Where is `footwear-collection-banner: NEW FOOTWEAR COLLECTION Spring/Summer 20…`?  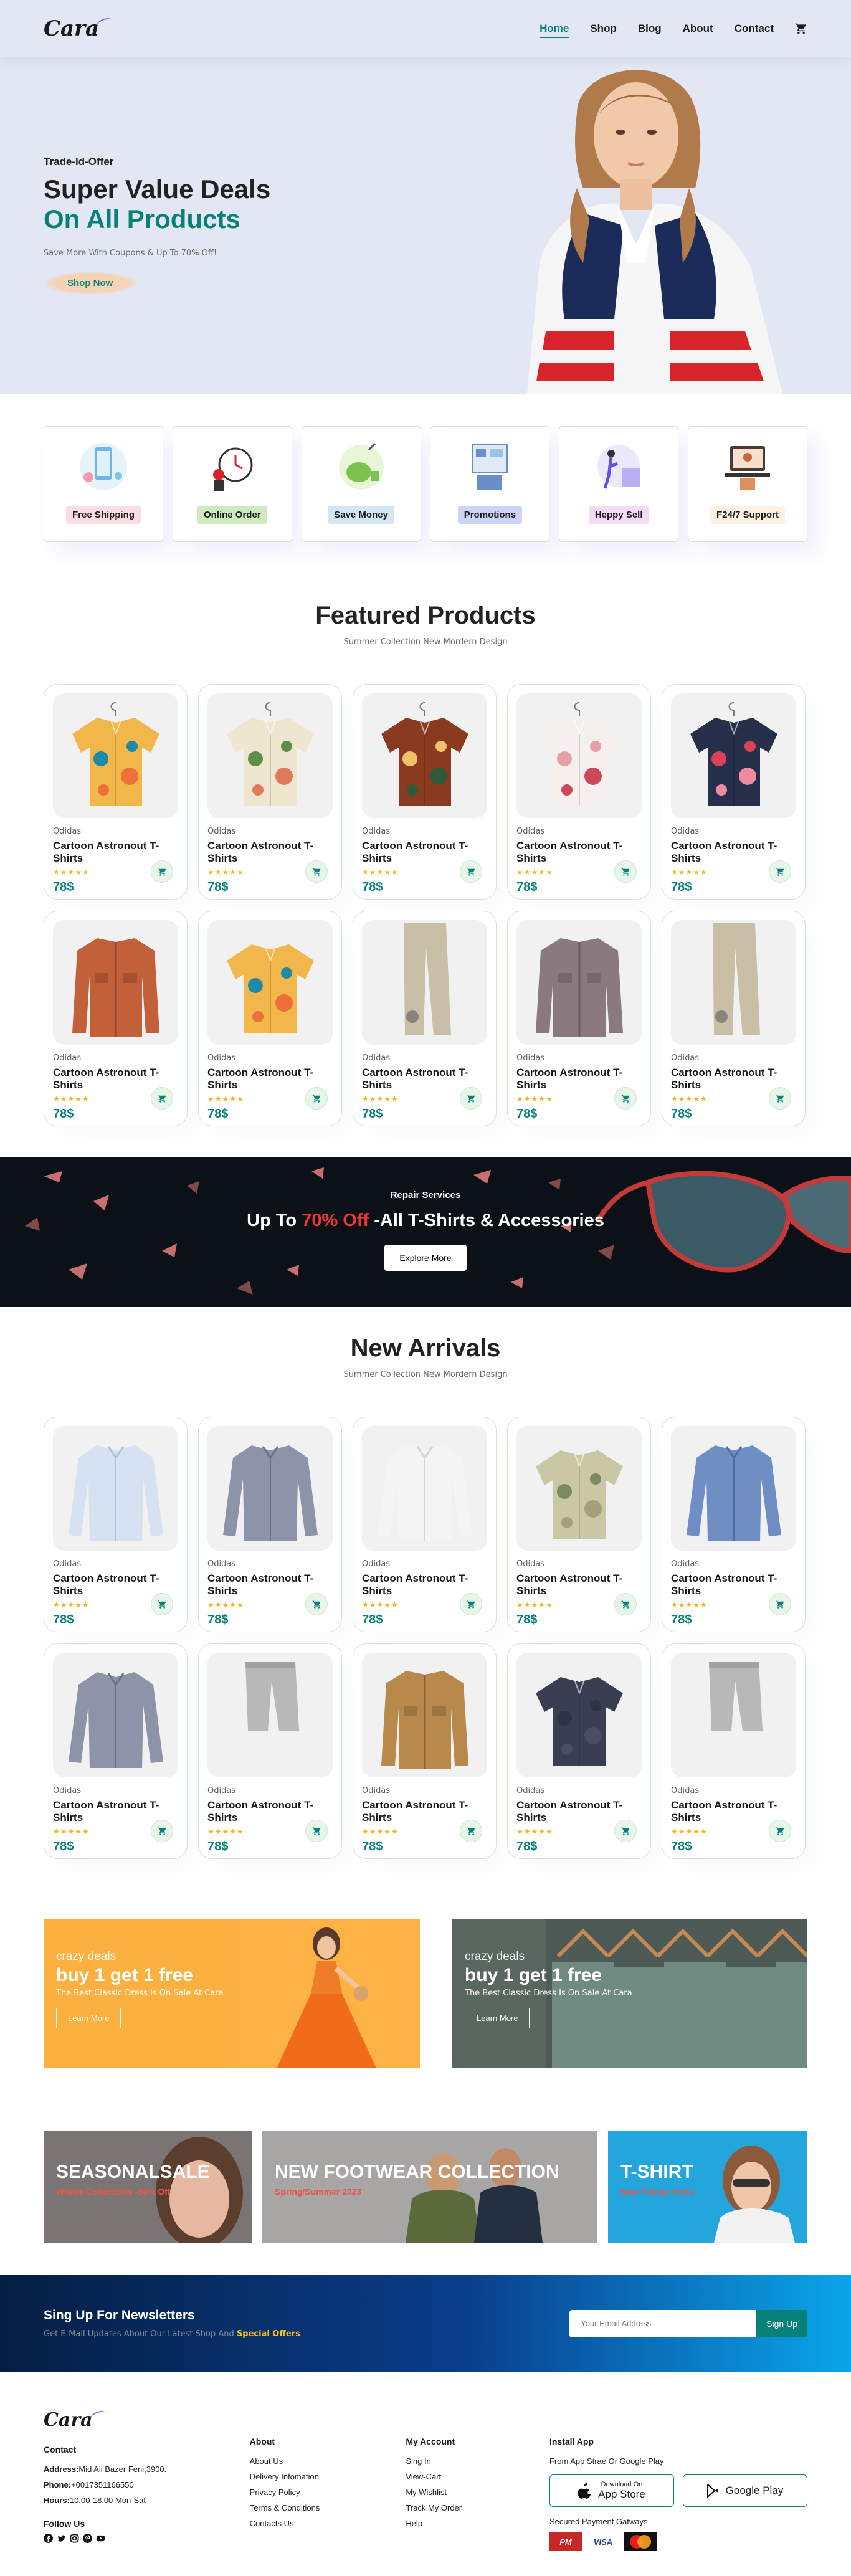
footwear-collection-banner: NEW FOOTWEAR COLLECTION Spring/Summer 20… is located at coordinates (429, 2187).